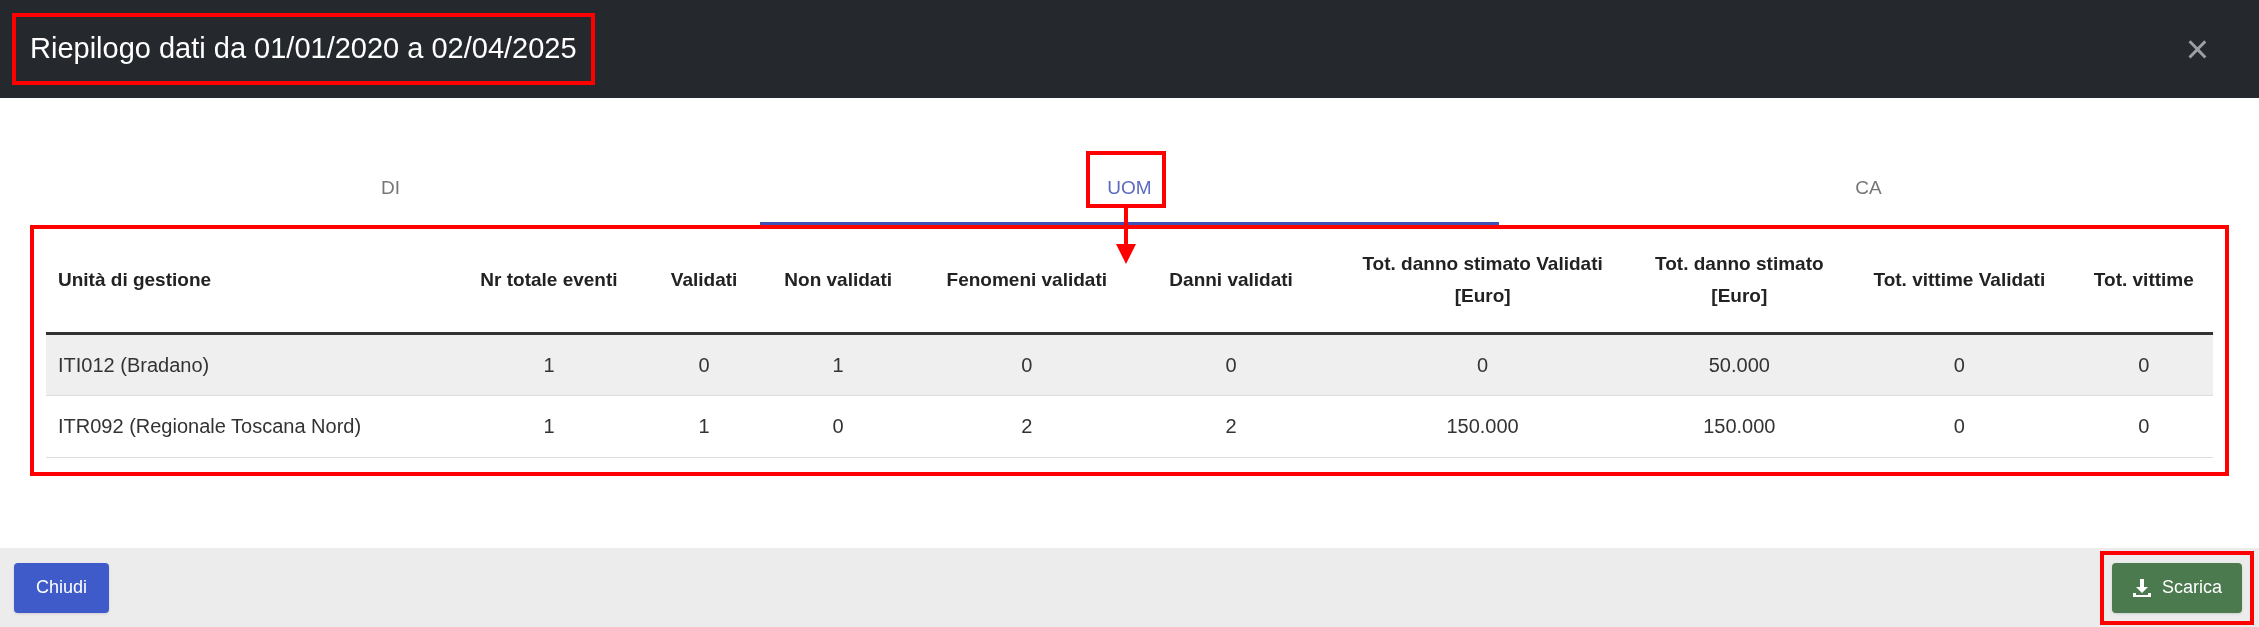 The height and width of the screenshot is (627, 2259). Describe the element at coordinates (245, 426) in the screenshot. I see `table-cell: ITR092 (Regionale Toscana Nord)` at that location.